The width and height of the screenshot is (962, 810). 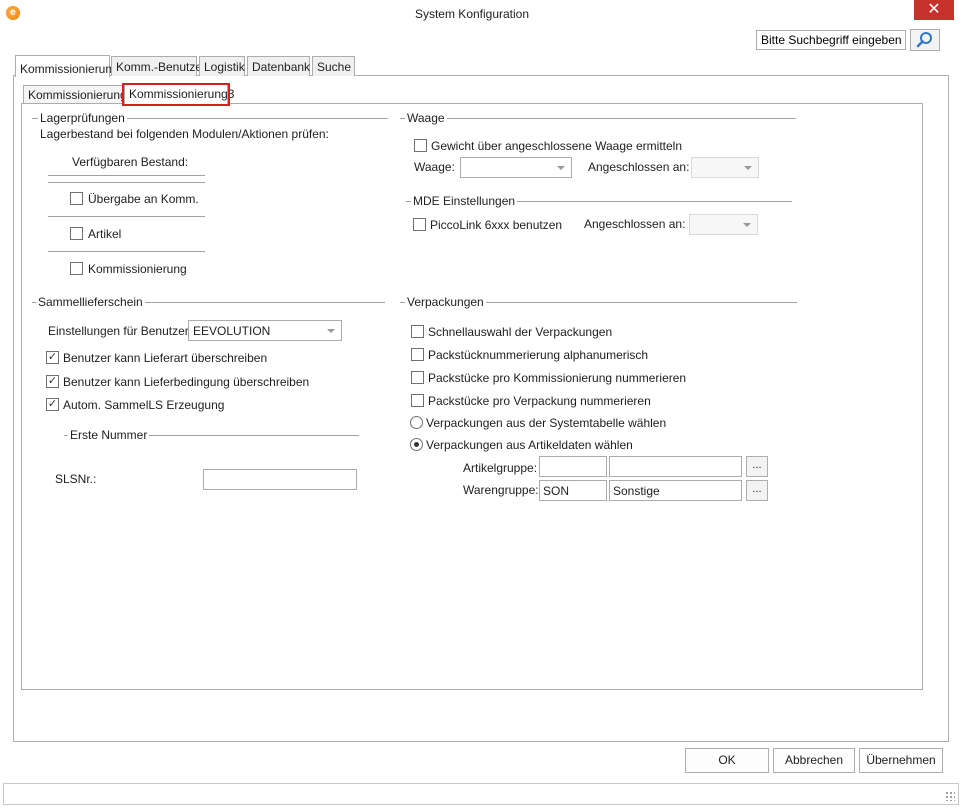 What do you see at coordinates (76, 198) in the screenshot?
I see `uebergabe-checkbox` at bounding box center [76, 198].